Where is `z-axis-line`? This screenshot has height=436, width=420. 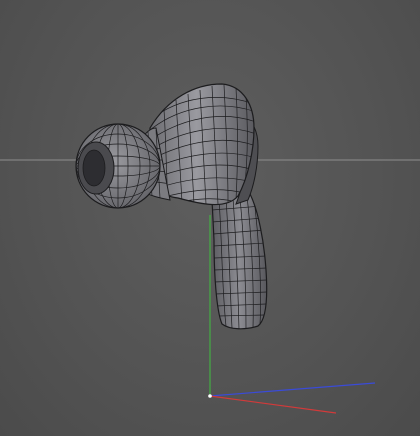
z-axis-line is located at coordinates (292, 389).